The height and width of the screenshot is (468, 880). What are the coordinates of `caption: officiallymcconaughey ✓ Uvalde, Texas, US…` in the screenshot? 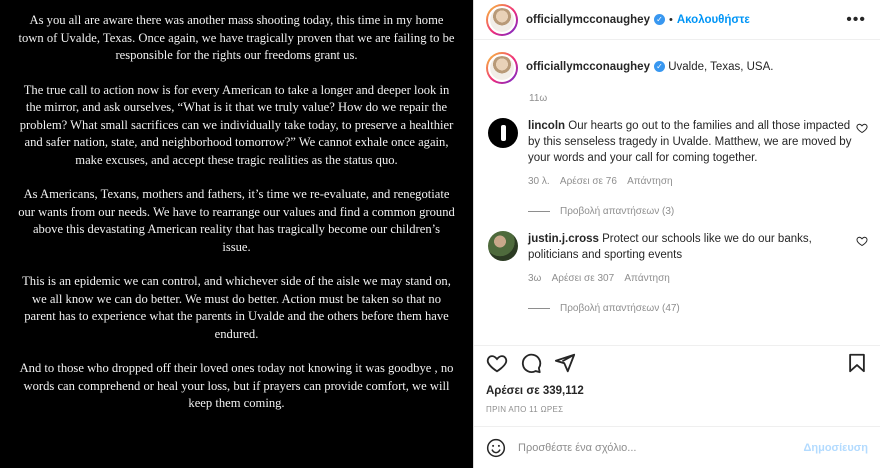 It's located at (677, 68).